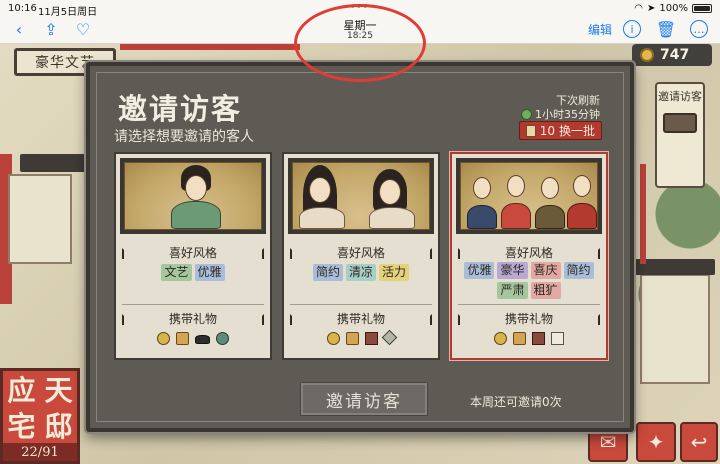 The image size is (720, 464). I want to click on style-tags: 简约 清凉 活力, so click(361, 272).